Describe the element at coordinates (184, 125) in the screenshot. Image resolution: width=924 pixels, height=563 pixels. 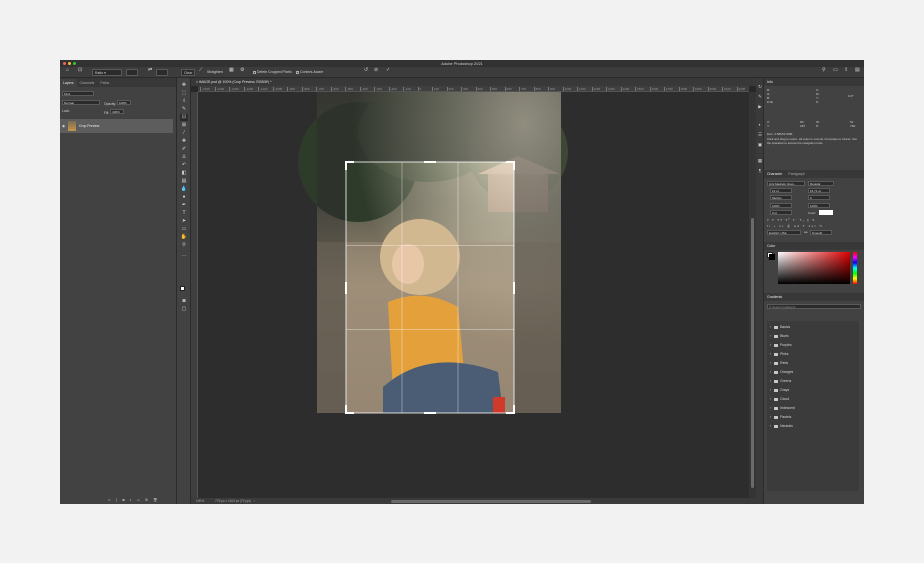
I see `frame-tool-icon: ⊠` at that location.